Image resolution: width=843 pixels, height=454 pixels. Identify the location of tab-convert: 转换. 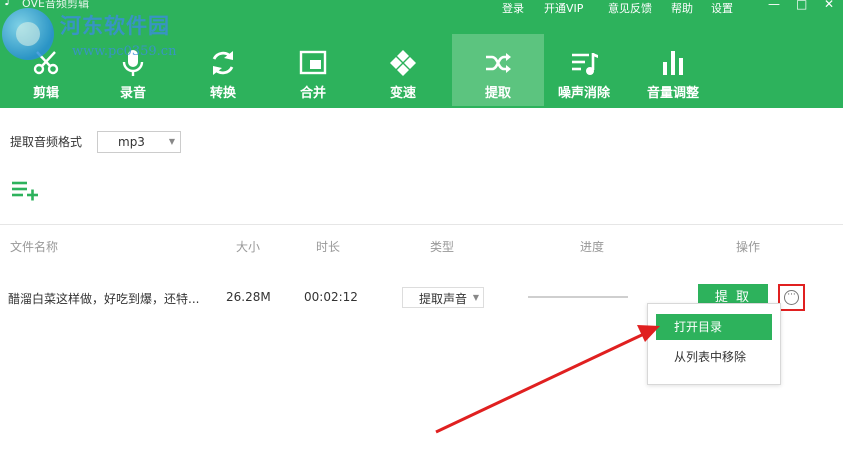
(223, 70).